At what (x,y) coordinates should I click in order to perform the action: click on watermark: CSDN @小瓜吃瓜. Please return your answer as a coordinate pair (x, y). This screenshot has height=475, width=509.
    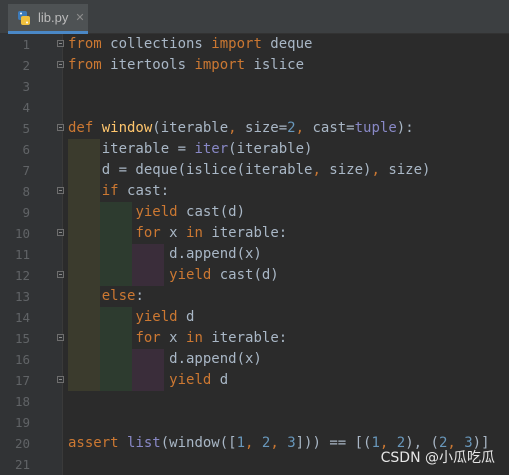
    Looking at the image, I should click on (437, 458).